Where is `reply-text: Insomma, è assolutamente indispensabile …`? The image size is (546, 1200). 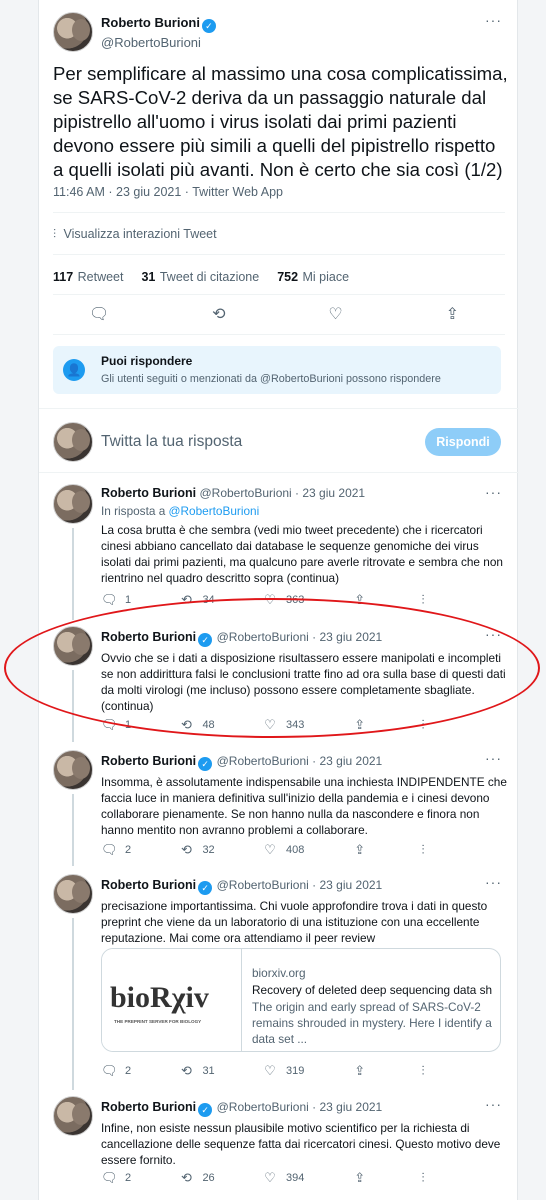
reply-text: Insomma, è assolutamente indispensabile … is located at coordinates (304, 806).